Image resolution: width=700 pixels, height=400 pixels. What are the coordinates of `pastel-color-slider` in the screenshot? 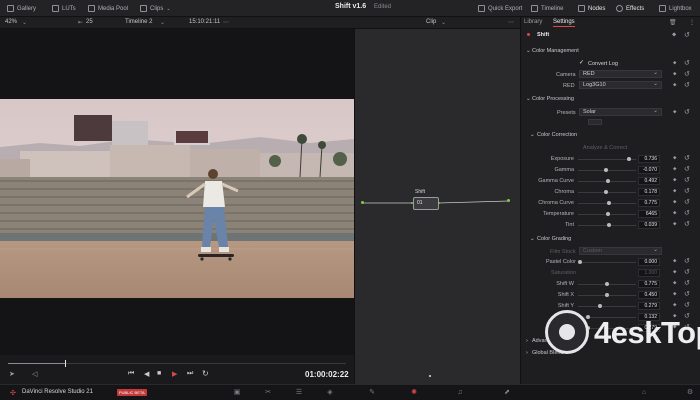 It's located at (607, 262).